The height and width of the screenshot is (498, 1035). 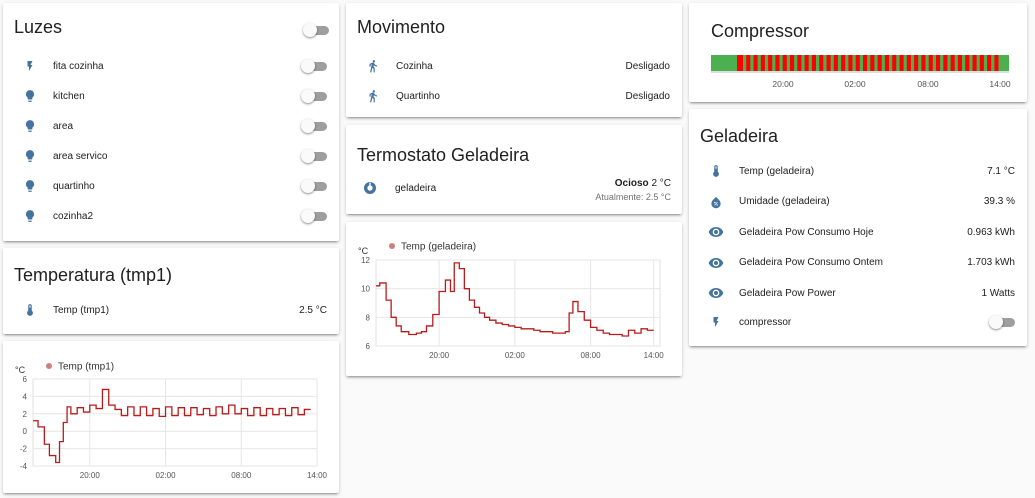 What do you see at coordinates (171, 186) in the screenshot?
I see `light-item-row: quartinho` at bounding box center [171, 186].